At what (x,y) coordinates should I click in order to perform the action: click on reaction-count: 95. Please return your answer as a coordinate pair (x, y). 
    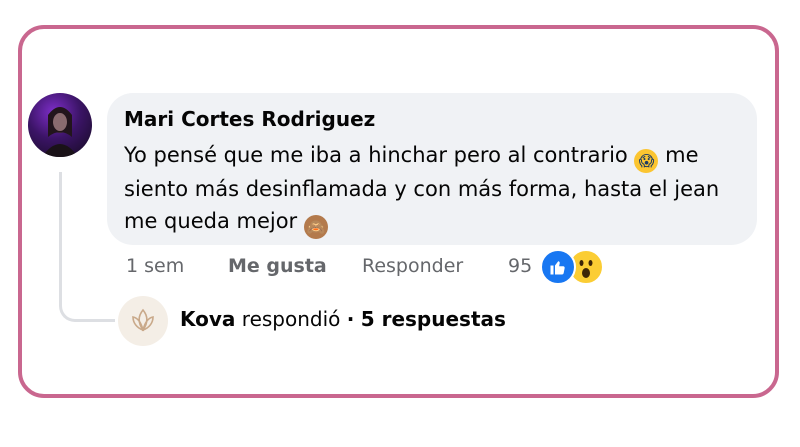
    Looking at the image, I should click on (520, 266).